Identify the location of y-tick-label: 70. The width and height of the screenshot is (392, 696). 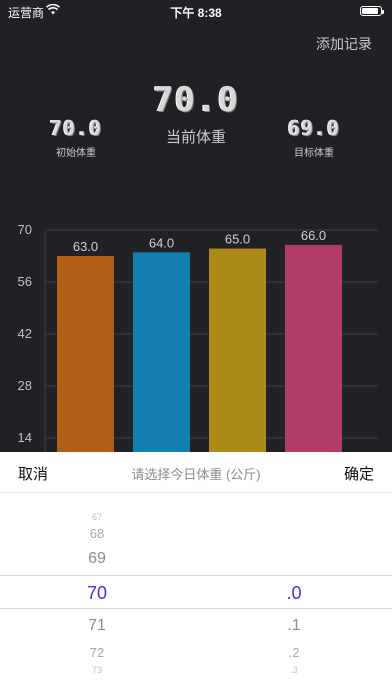
(25, 229).